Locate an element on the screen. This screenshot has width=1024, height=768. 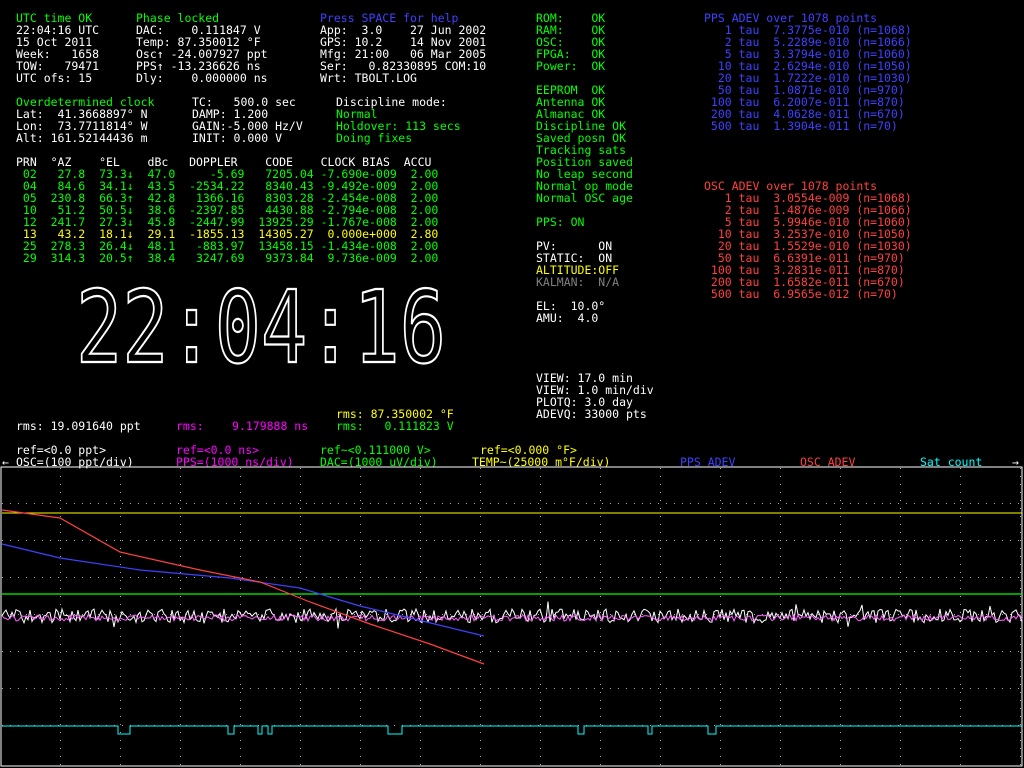
rms-pps-label: rms: is located at coordinates (190, 426).